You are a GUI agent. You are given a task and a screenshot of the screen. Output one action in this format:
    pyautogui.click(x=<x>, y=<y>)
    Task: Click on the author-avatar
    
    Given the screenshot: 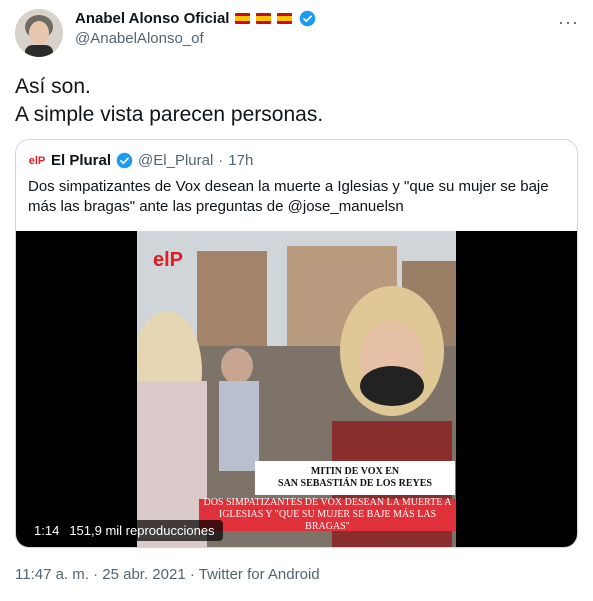 What is the action you would take?
    pyautogui.click(x=39, y=33)
    